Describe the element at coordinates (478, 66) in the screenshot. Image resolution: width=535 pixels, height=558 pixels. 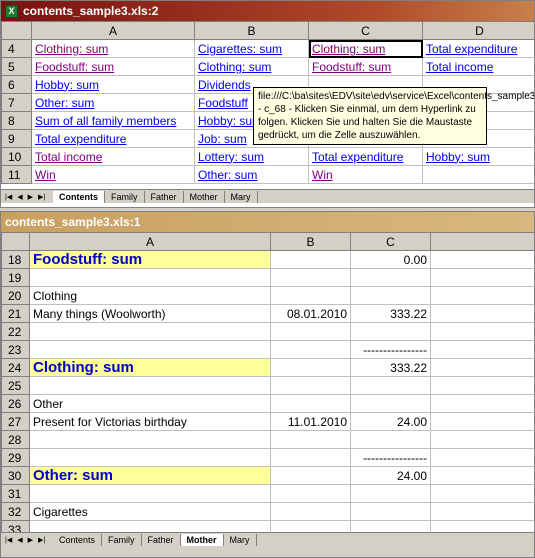
I see `hyperlink-cell: Total income` at that location.